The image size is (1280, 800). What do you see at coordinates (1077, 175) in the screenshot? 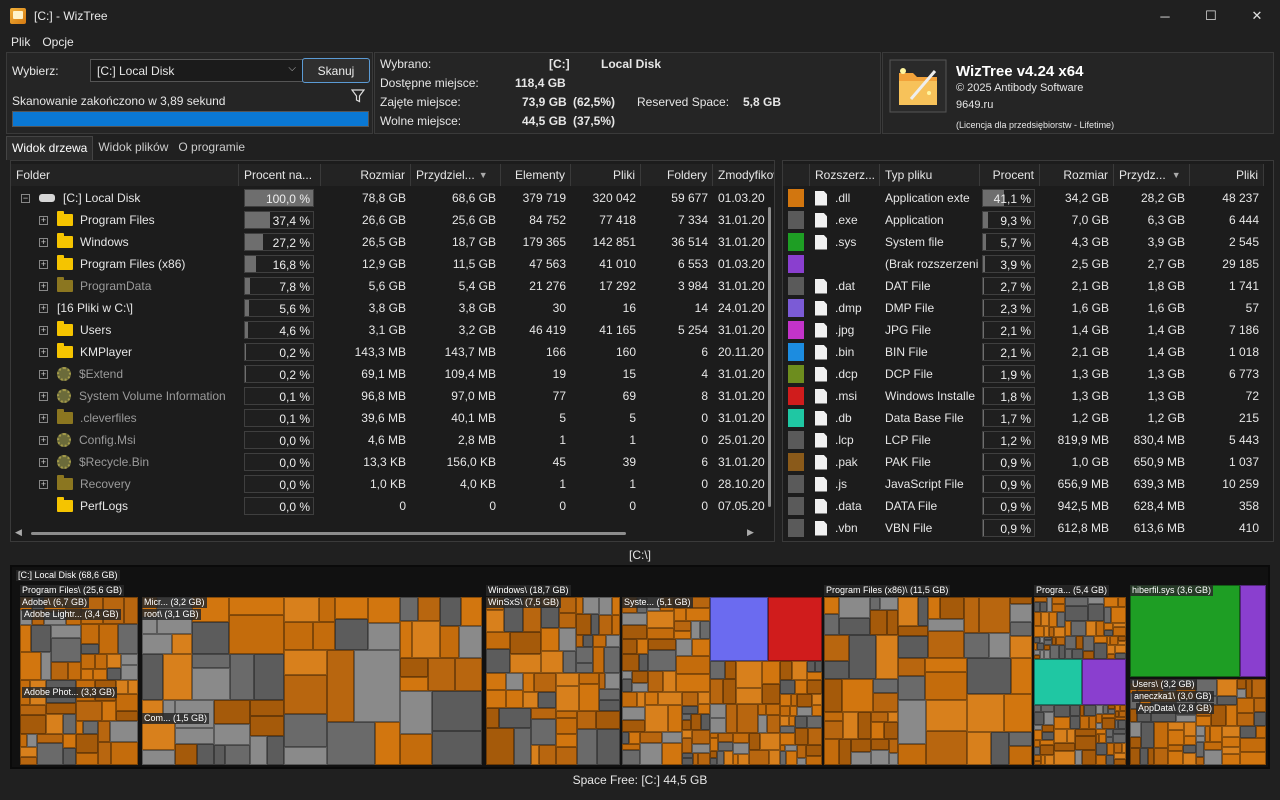
I see `col-ext-size: Rozmiar` at bounding box center [1077, 175].